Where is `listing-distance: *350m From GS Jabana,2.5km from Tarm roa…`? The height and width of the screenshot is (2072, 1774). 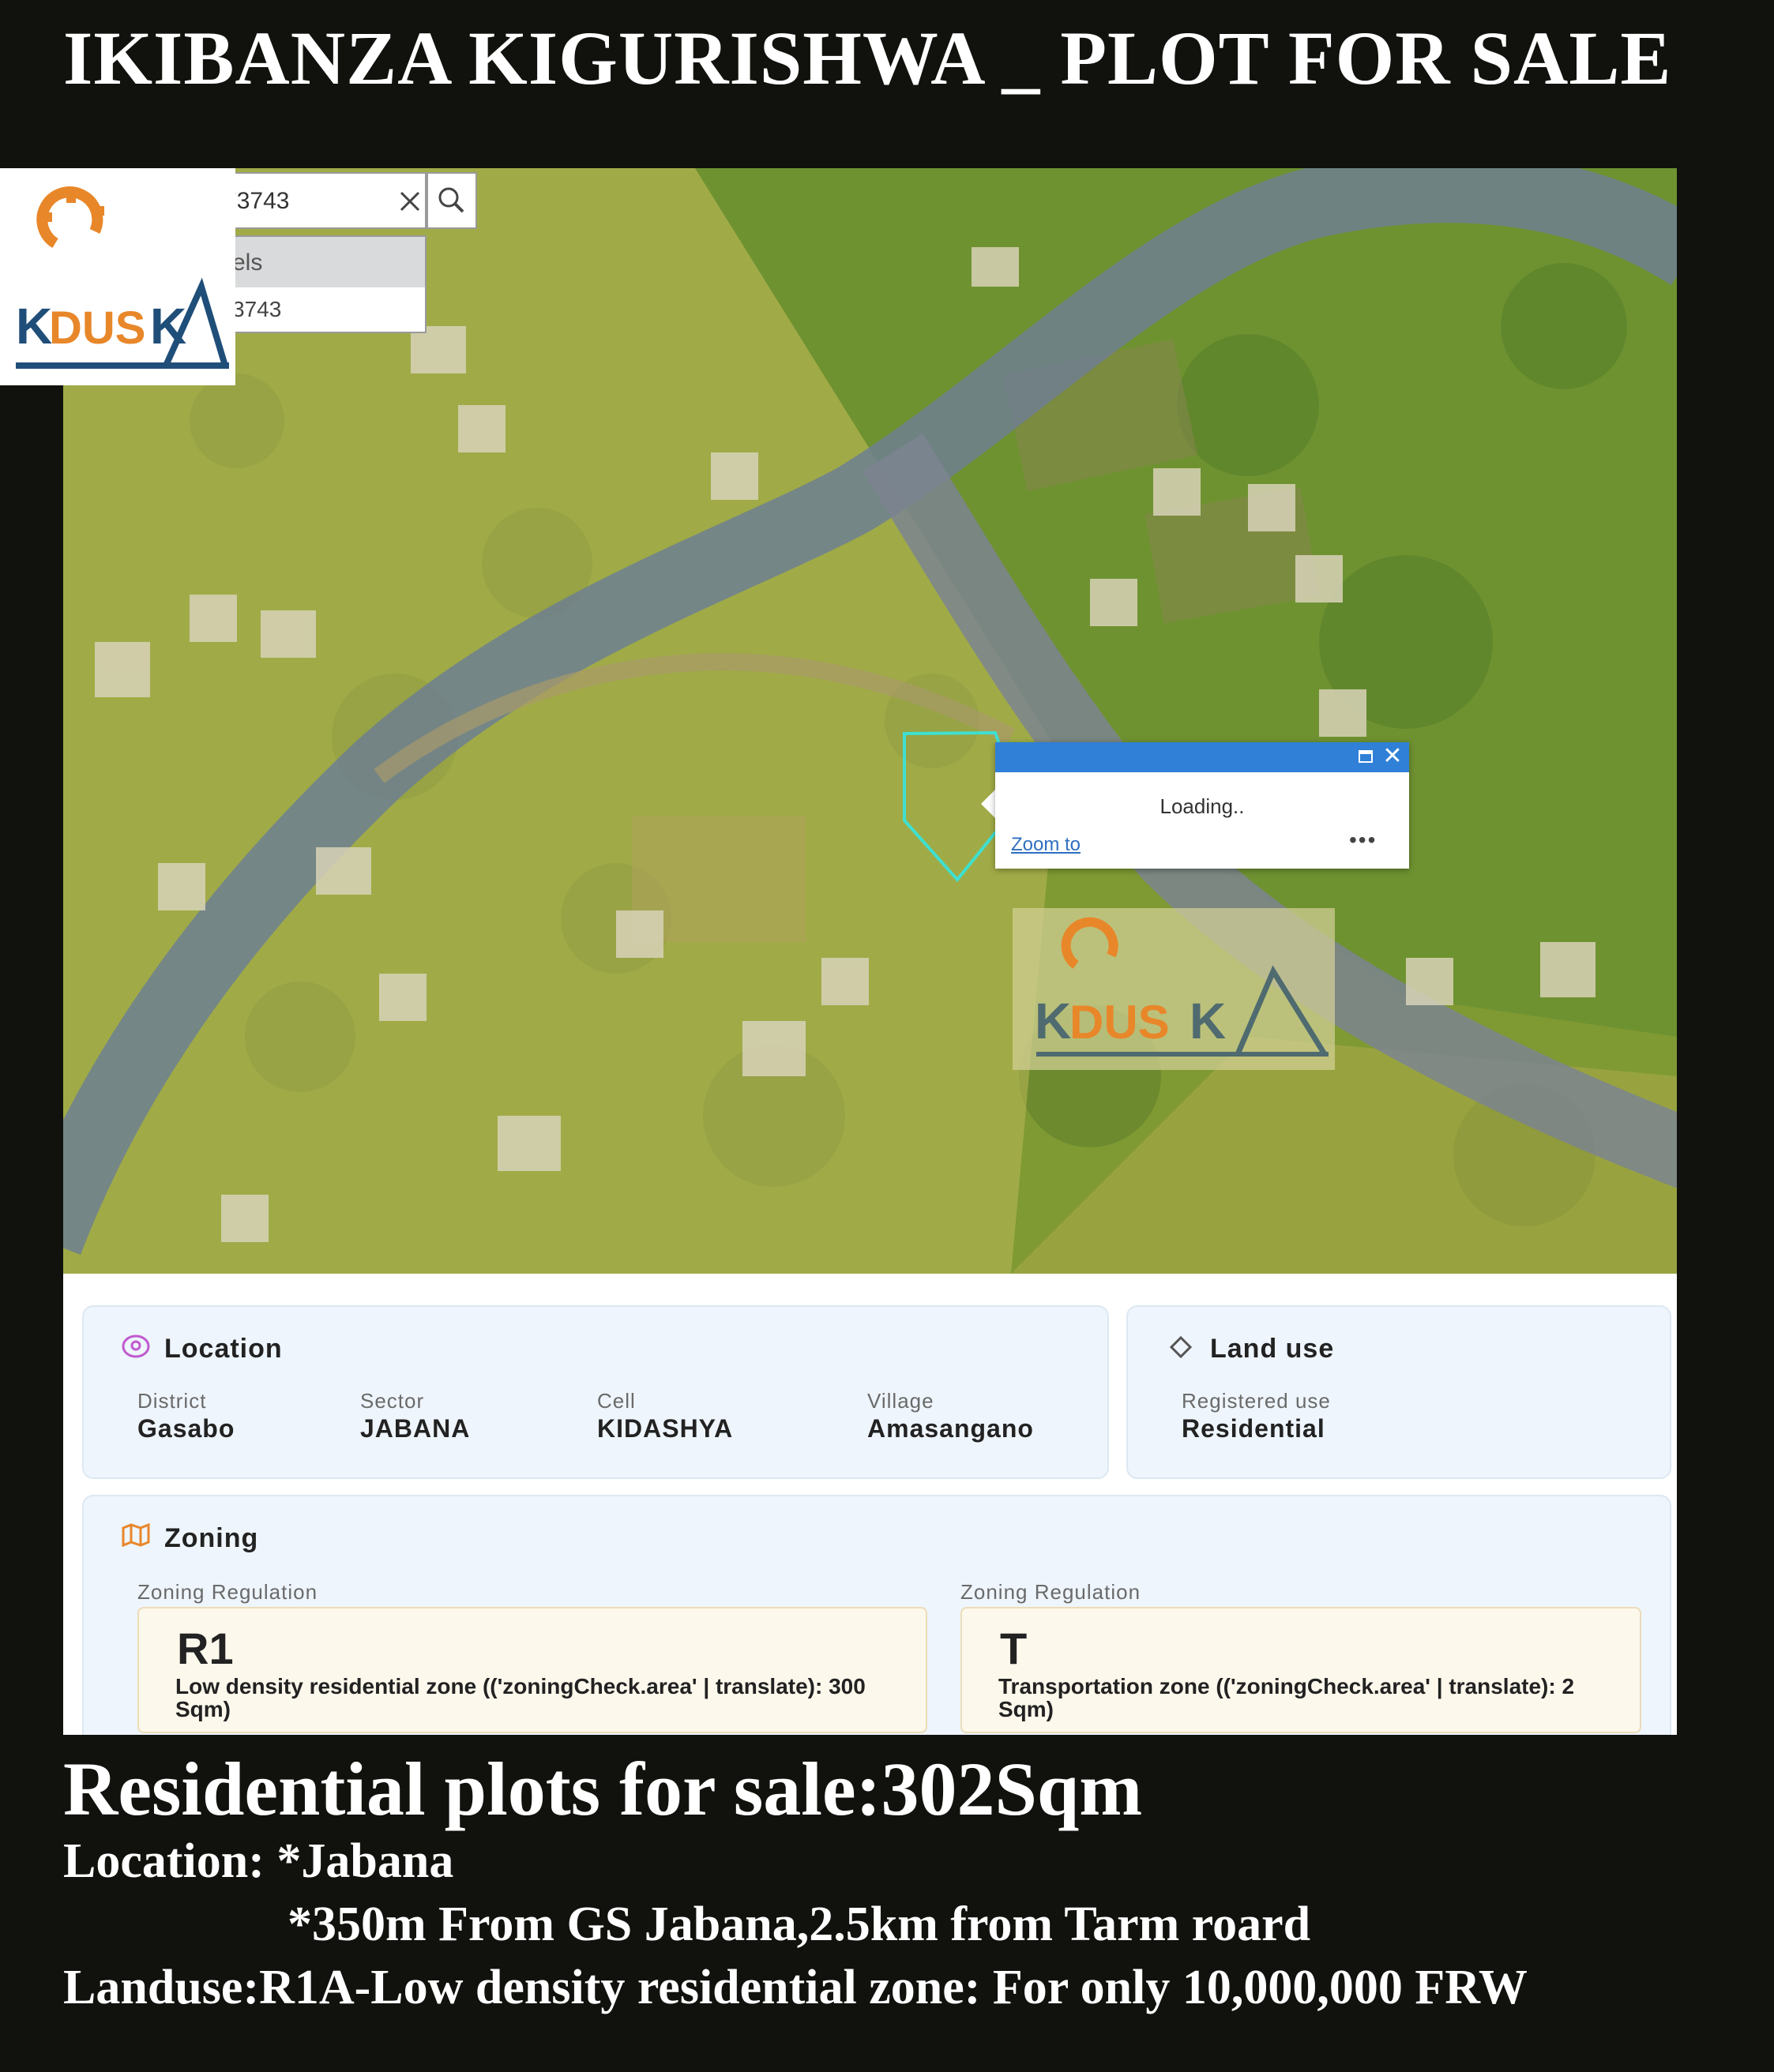
listing-distance: *350m From GS Jabana,2.5km from Tarm roa… is located at coordinates (799, 1924).